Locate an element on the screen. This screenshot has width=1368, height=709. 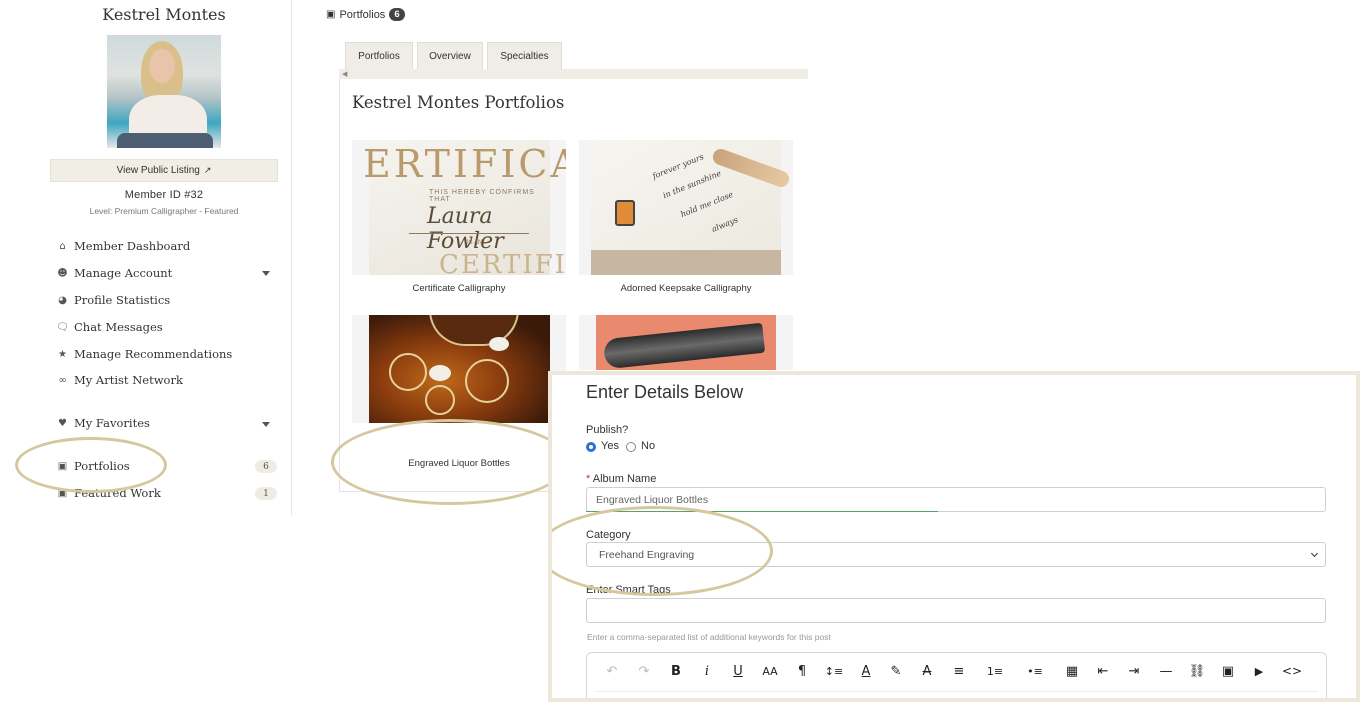
publish-yes-label: Yes is located at coordinates (610, 446).